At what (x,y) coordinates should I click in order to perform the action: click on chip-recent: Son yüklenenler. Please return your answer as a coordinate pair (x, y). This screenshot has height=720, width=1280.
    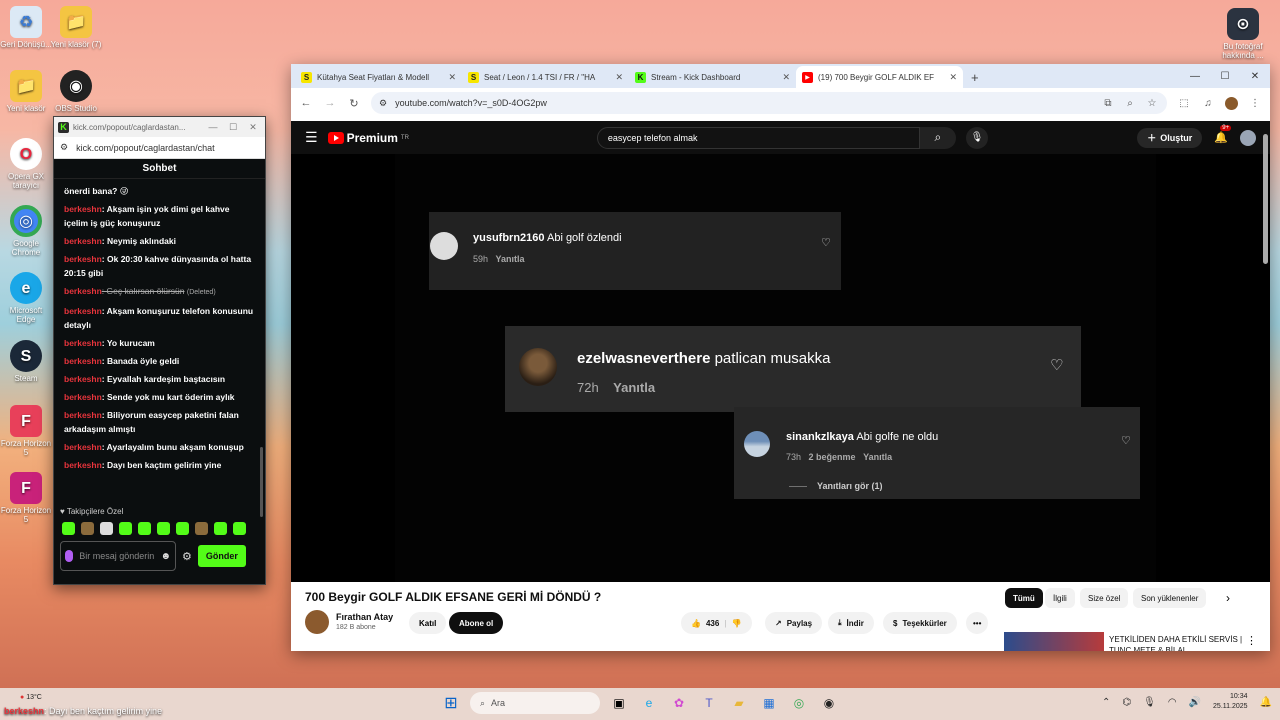
    Looking at the image, I should click on (1170, 598).